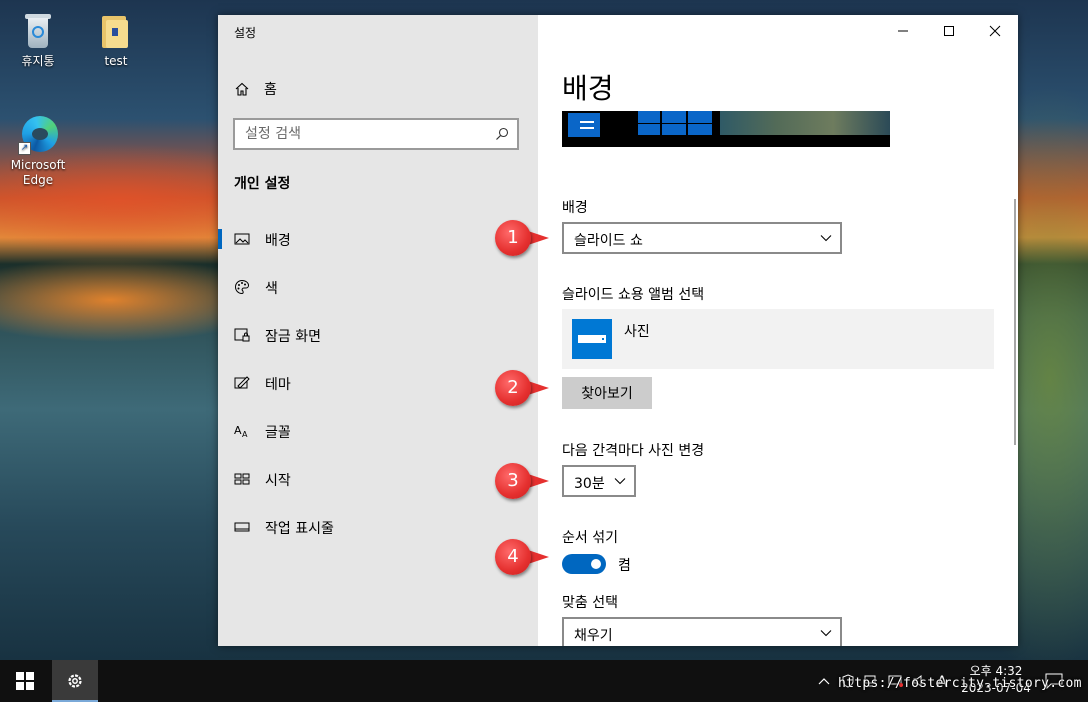 This screenshot has width=1088, height=702. Describe the element at coordinates (588, 88) in the screenshot. I see `page-title: 배경` at that location.